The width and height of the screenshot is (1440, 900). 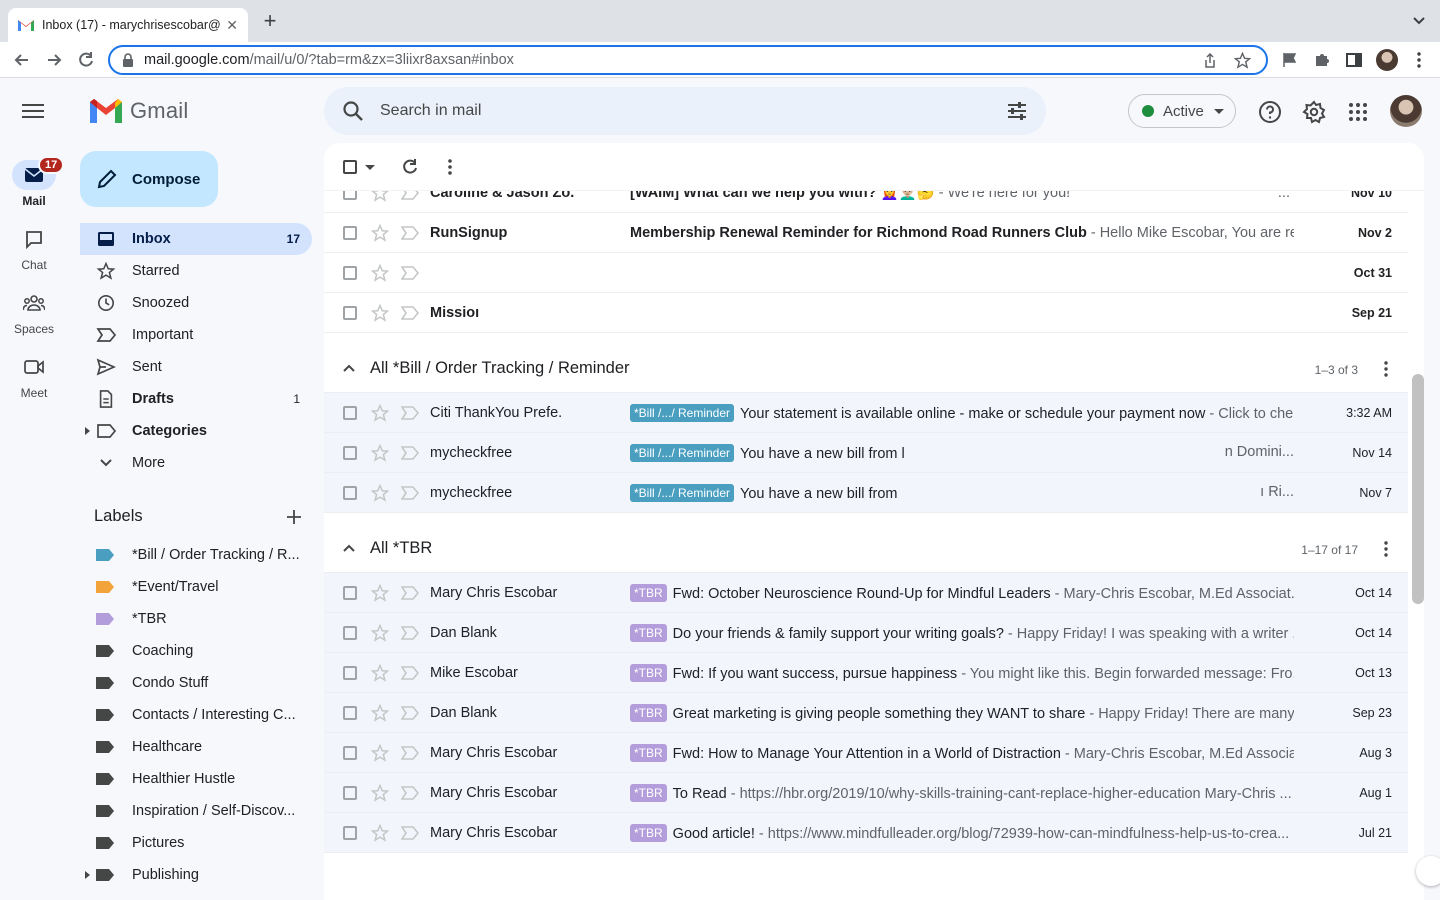 I want to click on scrollbar-thumb, so click(x=1418, y=489).